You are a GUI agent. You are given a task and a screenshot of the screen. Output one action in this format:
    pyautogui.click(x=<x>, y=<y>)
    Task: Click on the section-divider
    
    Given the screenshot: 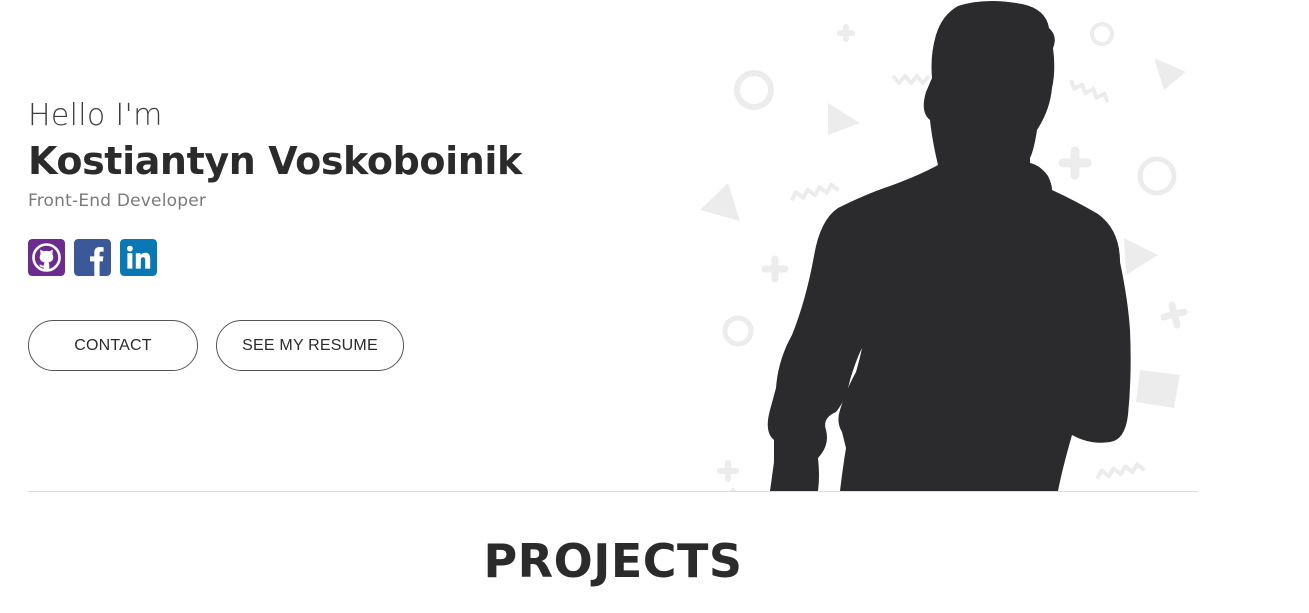 What is the action you would take?
    pyautogui.click(x=613, y=491)
    